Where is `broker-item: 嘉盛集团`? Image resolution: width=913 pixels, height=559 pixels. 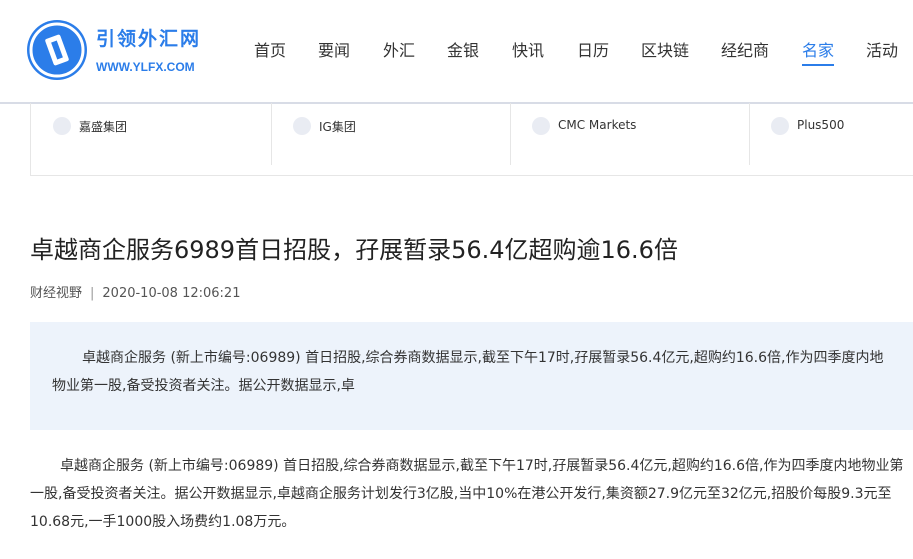 broker-item: 嘉盛集团 is located at coordinates (151, 134).